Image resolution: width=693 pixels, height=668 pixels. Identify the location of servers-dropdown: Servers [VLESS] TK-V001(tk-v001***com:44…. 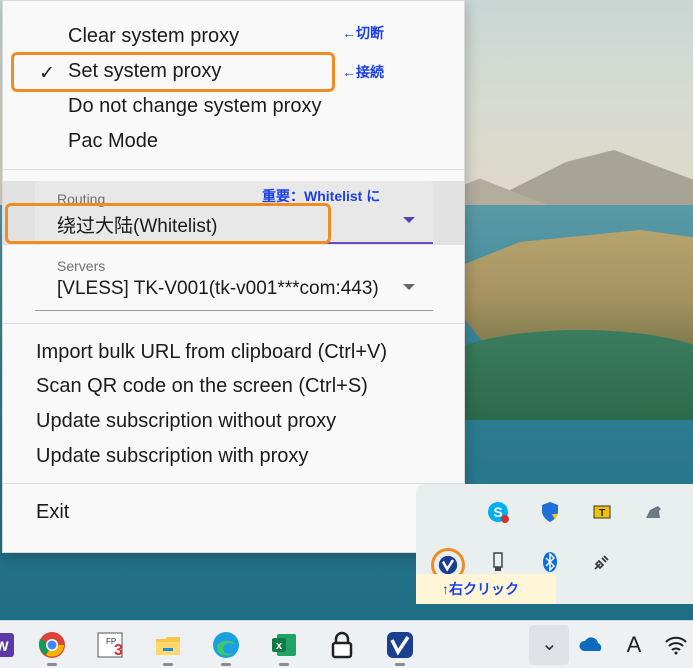
(234, 279).